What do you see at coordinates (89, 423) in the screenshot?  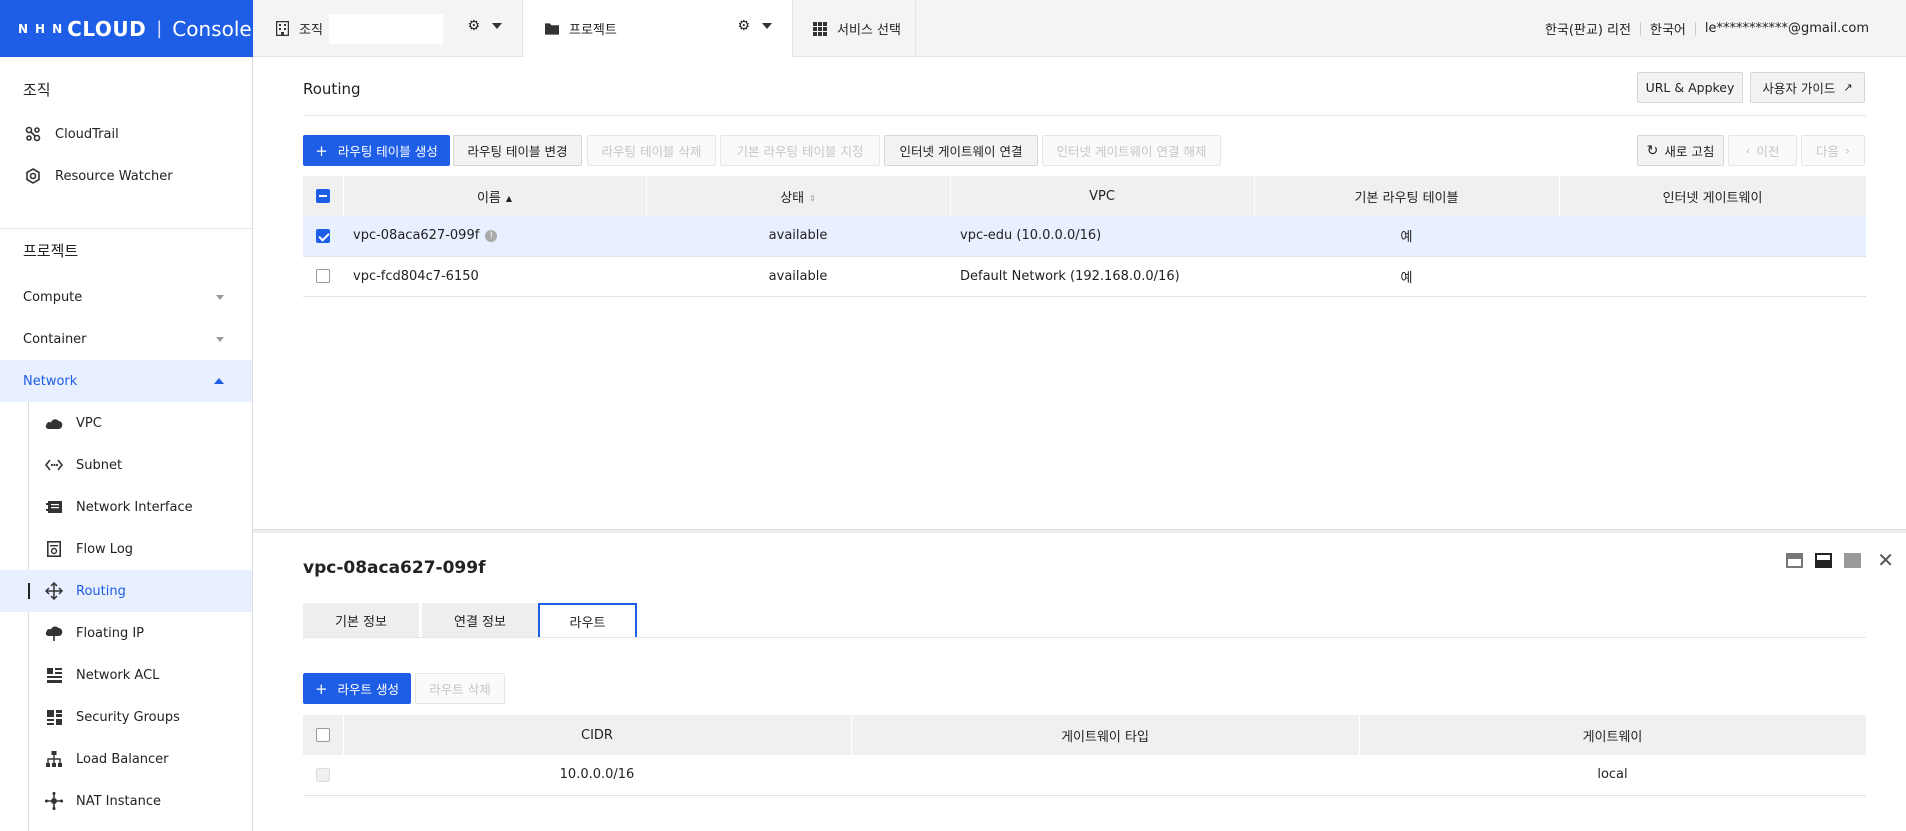 I see `sidebar-item-label: VPC` at bounding box center [89, 423].